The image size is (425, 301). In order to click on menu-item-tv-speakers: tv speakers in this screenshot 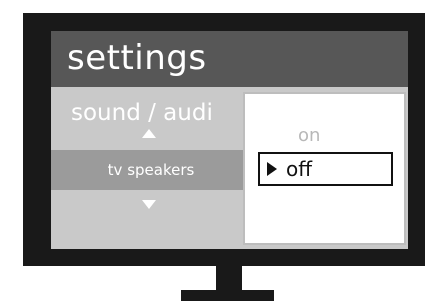, I will do `click(151, 170)`.